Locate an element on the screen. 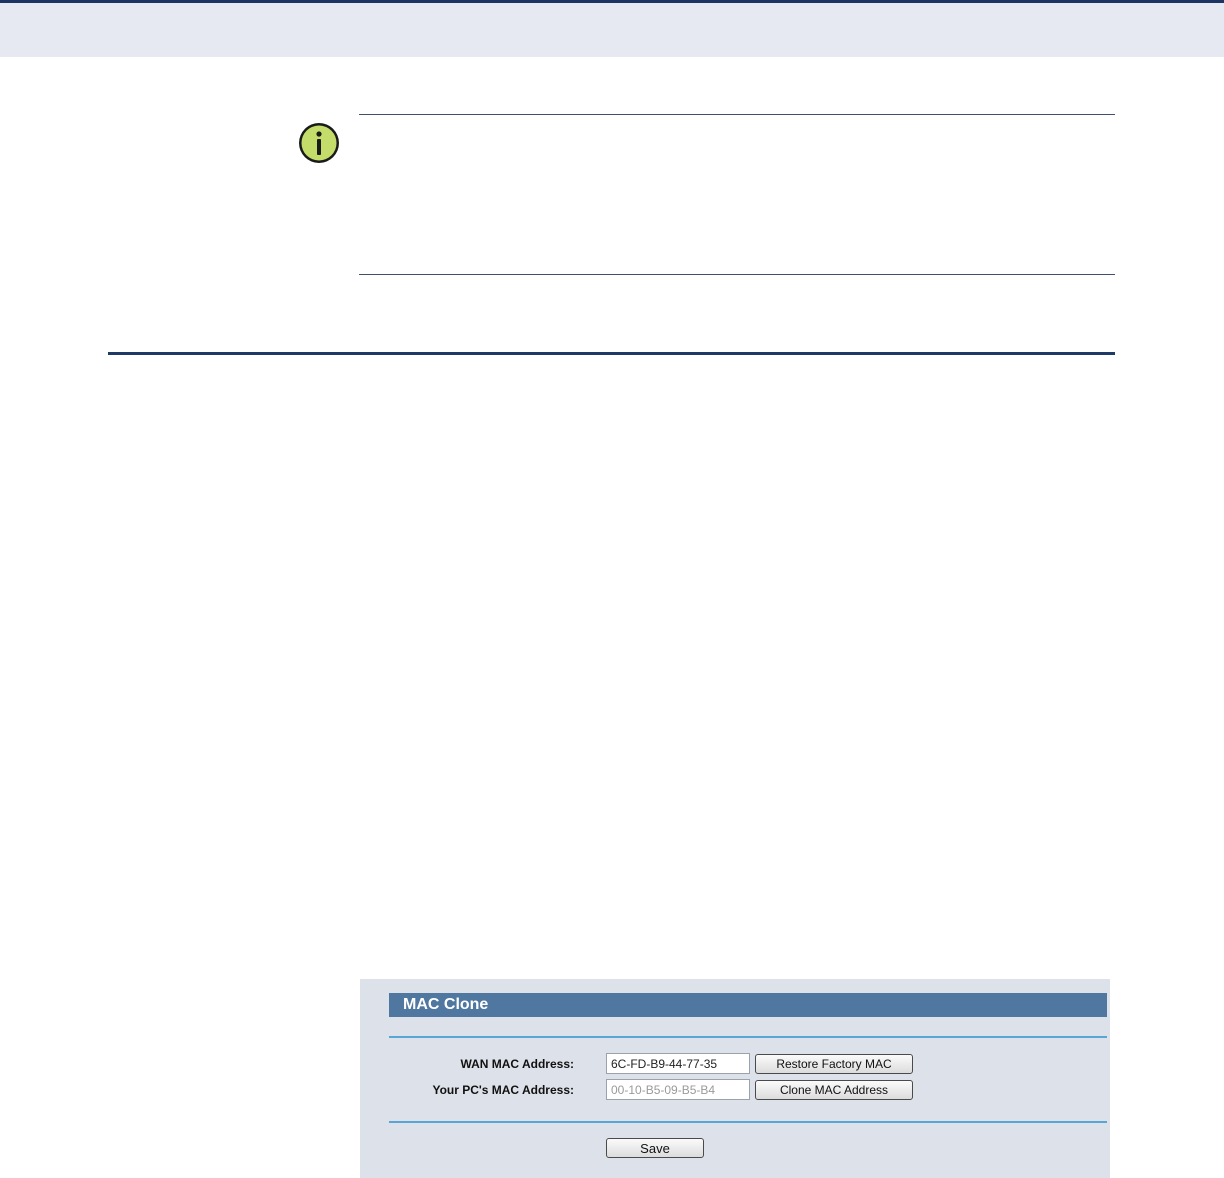 The width and height of the screenshot is (1224, 1178). info-icon is located at coordinates (319, 143).